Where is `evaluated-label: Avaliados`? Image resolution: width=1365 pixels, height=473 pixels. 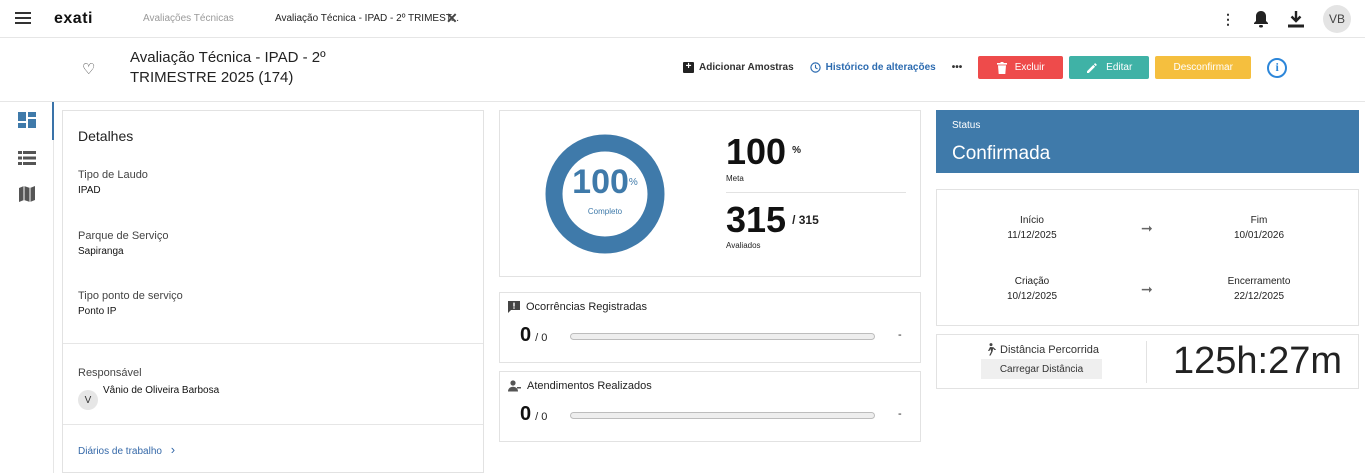
evaluated-label: Avaliados is located at coordinates (743, 245).